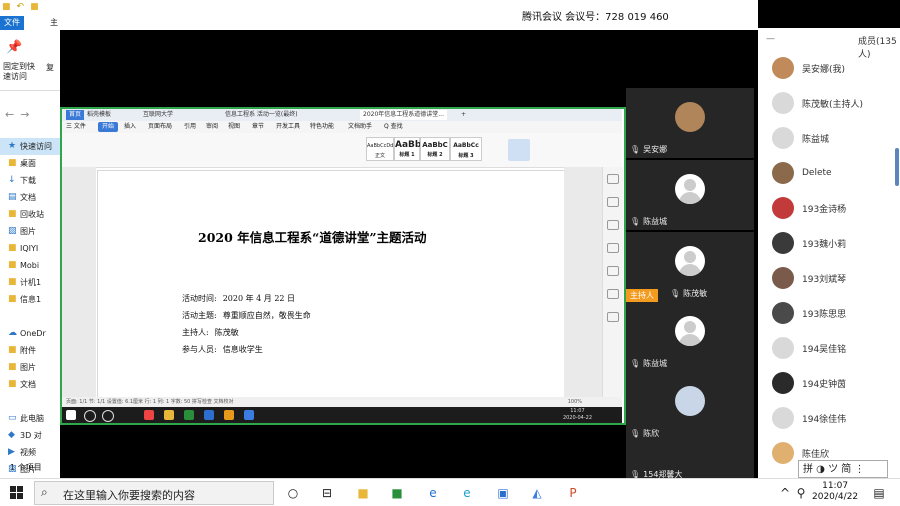 The image size is (900, 506). I want to click on participant-item: 194徐佳伟, so click(832, 418).